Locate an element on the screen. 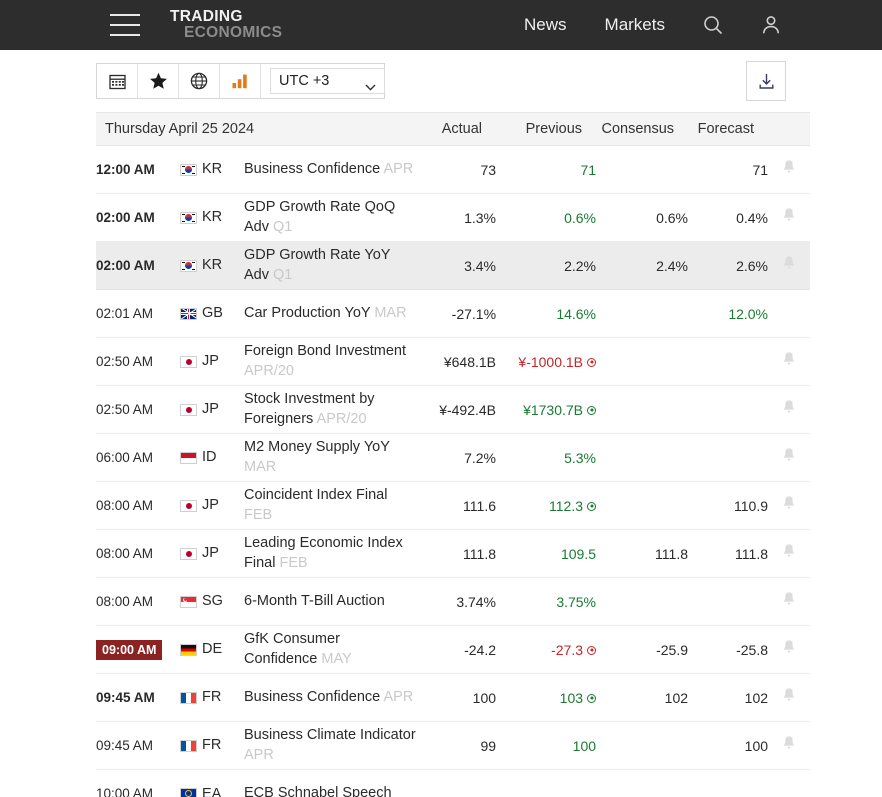 This screenshot has height=797, width=882. event-name: M2 Money Supply YoY is located at coordinates (317, 447).